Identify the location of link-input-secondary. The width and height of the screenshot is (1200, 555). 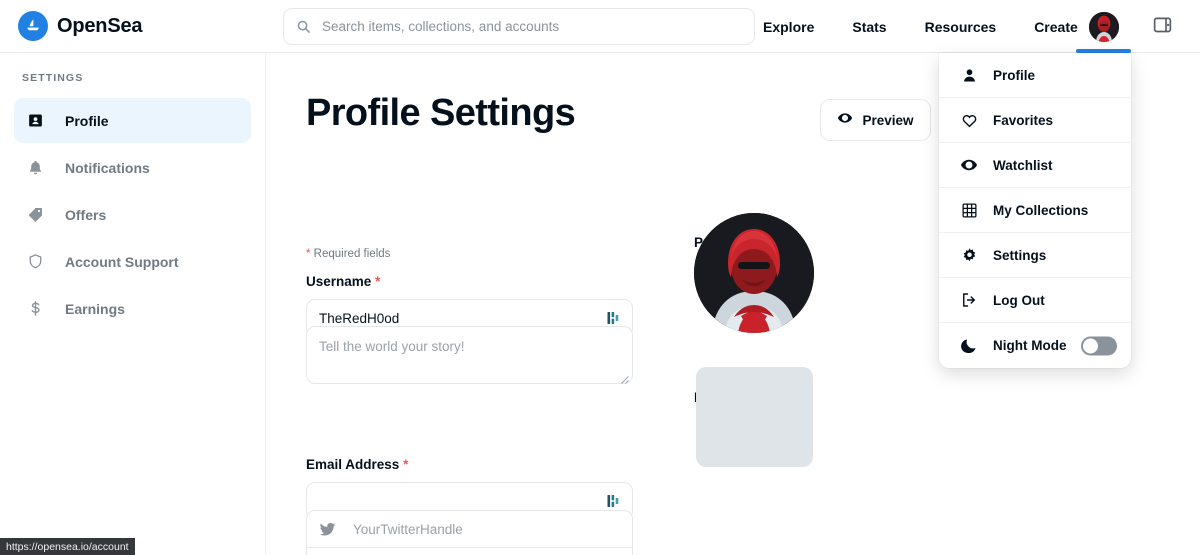
(469, 551).